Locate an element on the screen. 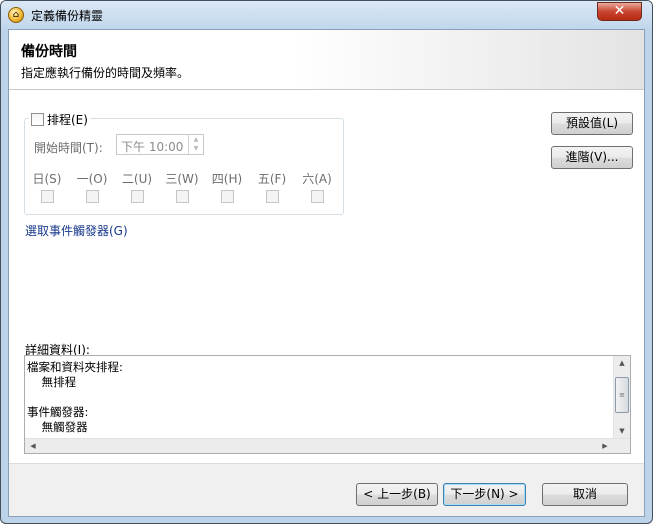 The image size is (653, 524). window-title: 定義備份精靈 is located at coordinates (67, 16).